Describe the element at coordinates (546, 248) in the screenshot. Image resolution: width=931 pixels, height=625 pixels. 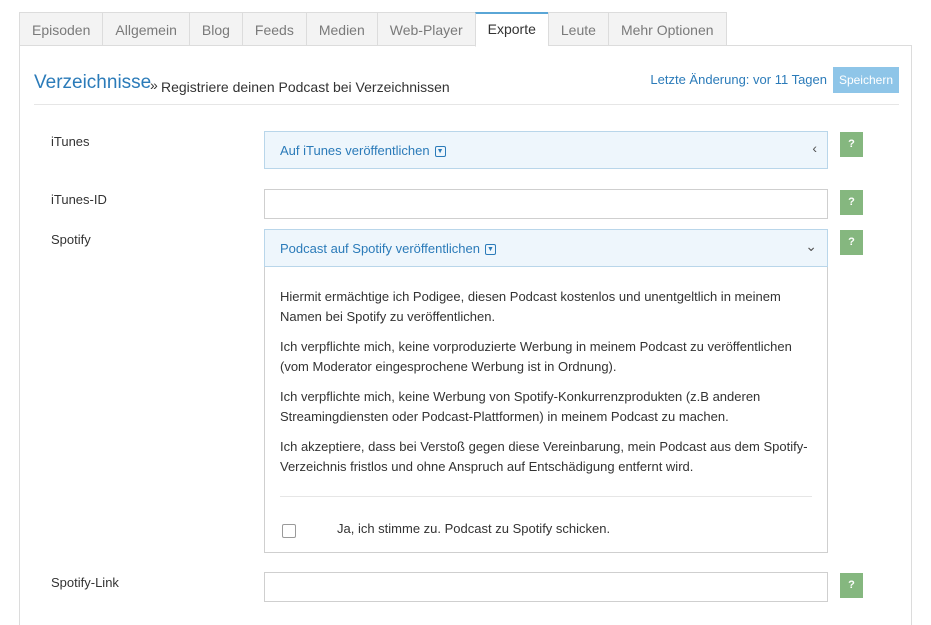
I see `spotify-publish-toggle: Podcast auf Spotify veröffentlichen ▼ ⌄` at that location.